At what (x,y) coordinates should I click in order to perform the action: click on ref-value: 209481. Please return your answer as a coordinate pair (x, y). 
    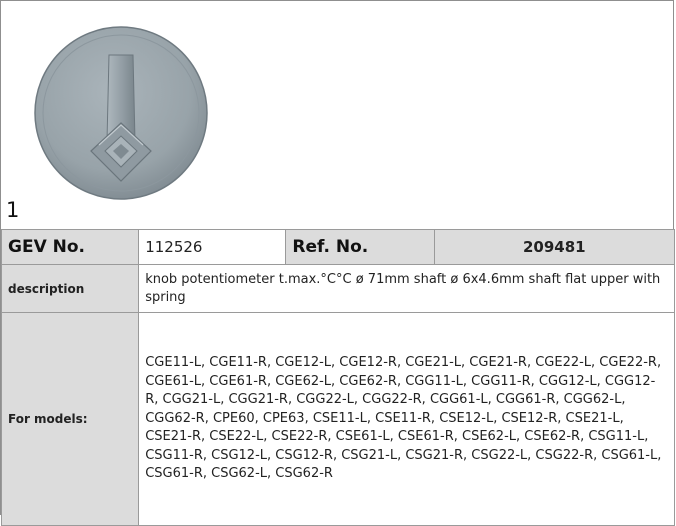
    Looking at the image, I should click on (554, 247).